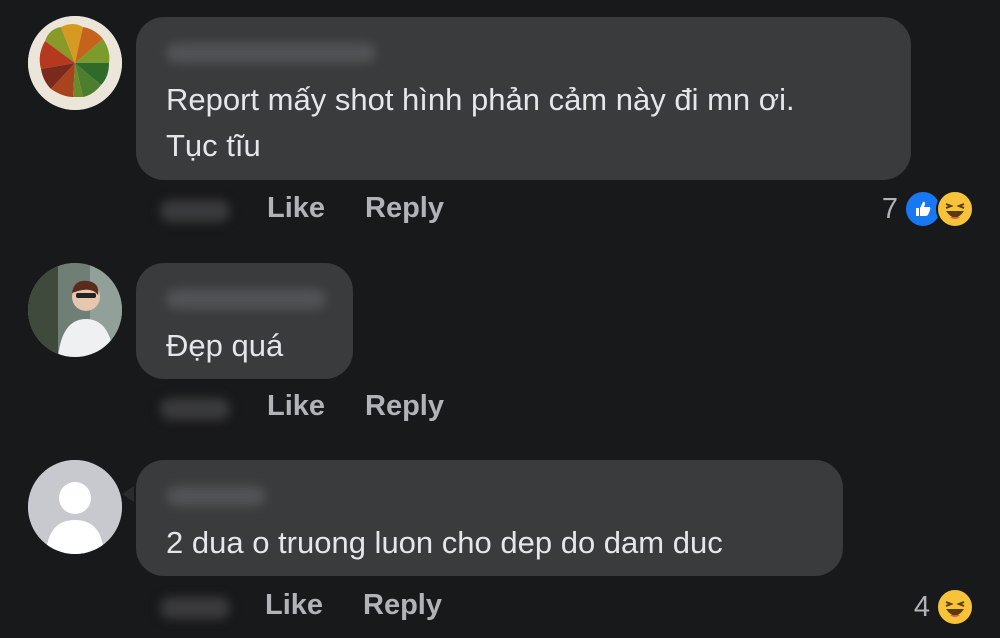  I want to click on comment-text-line-2: Tục tĩu, so click(213, 145).